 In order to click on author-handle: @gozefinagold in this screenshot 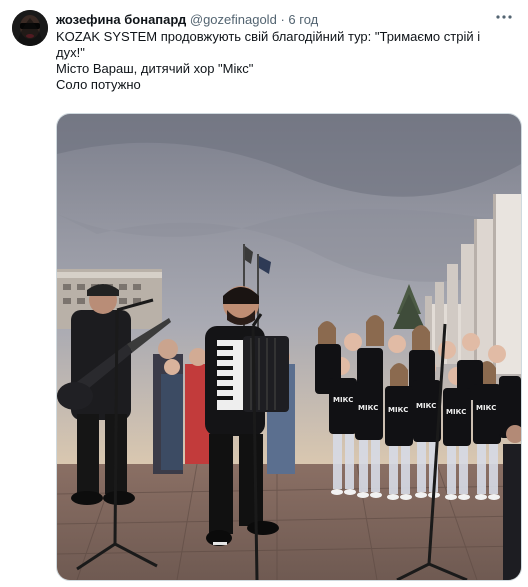, I will do `click(233, 19)`.